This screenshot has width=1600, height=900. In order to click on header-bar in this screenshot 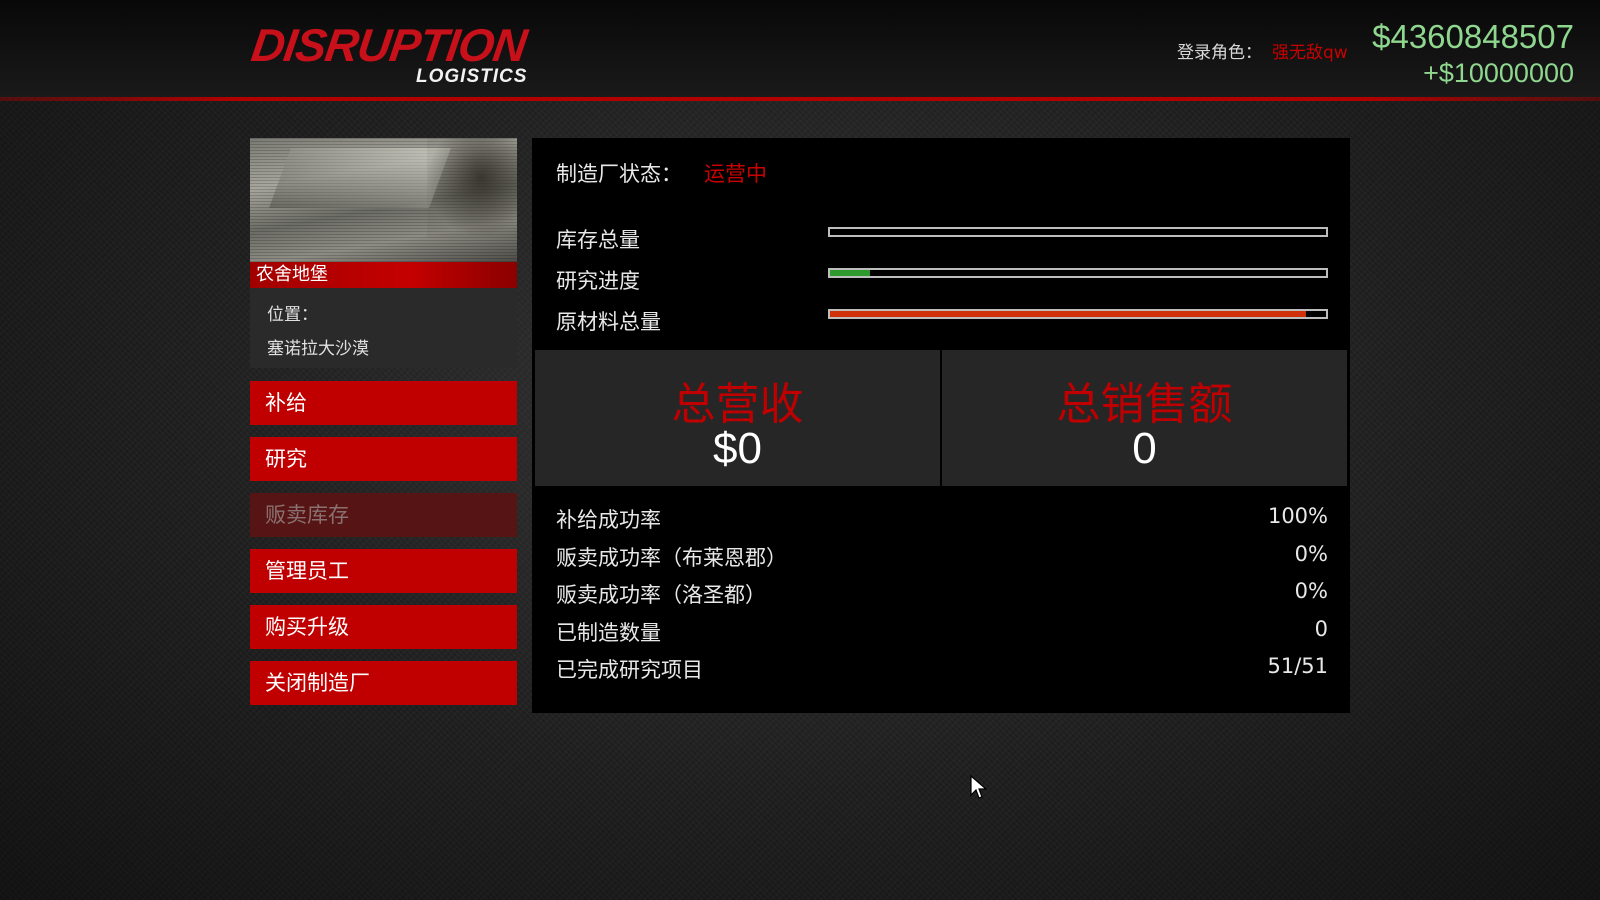, I will do `click(800, 49)`.